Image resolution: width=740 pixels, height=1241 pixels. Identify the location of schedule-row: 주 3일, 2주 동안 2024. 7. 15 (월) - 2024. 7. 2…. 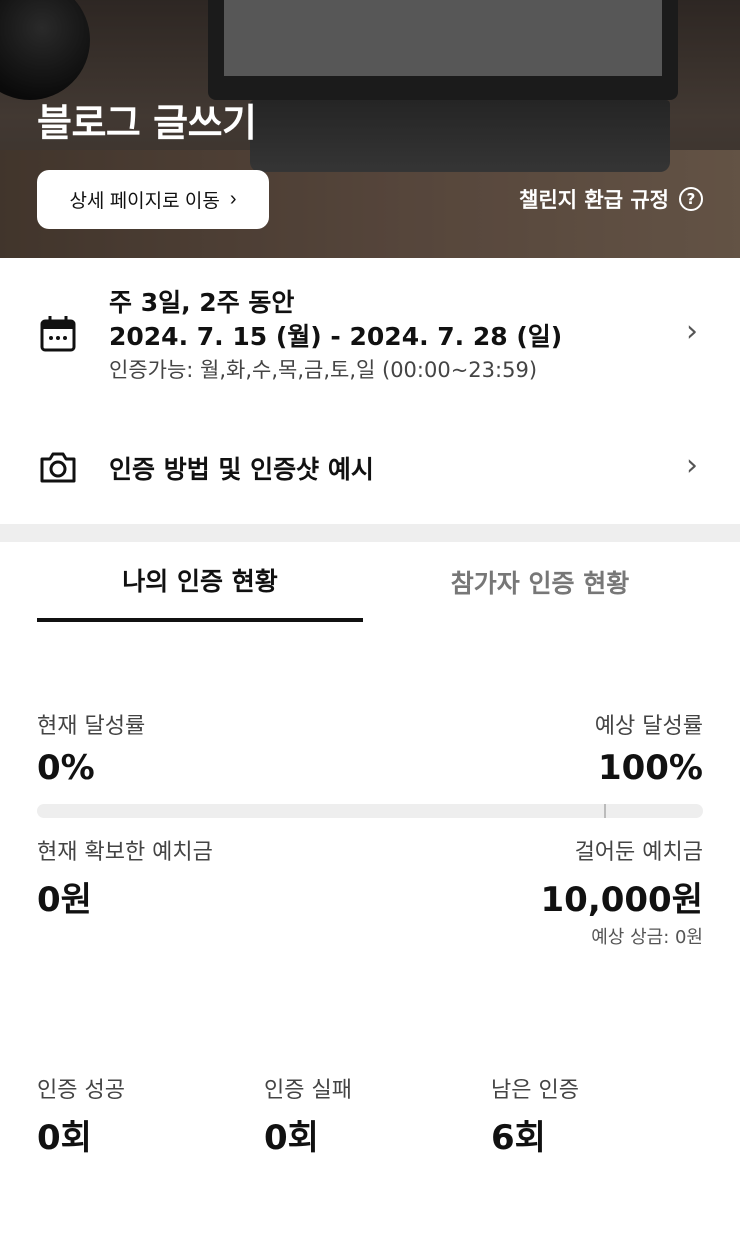
(370, 335).